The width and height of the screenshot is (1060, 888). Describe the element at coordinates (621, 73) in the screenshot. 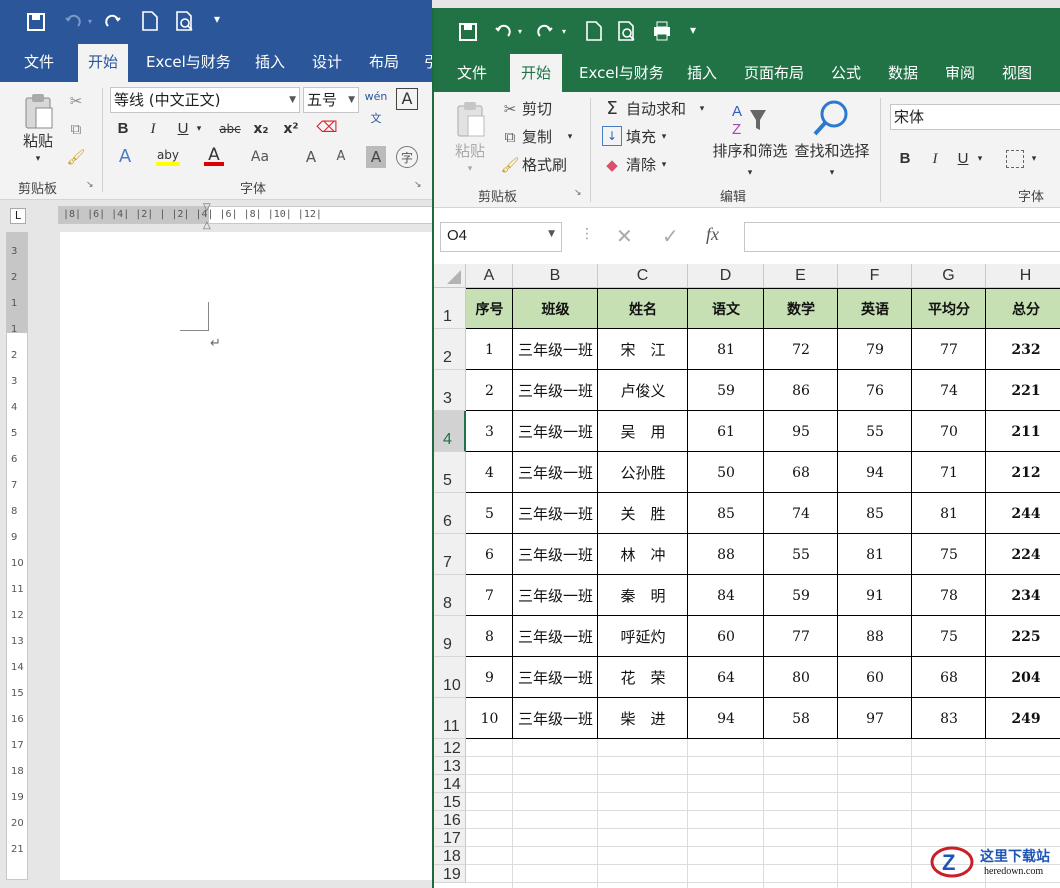

I see `excel-tab-excel-finance: Excel与财务` at that location.